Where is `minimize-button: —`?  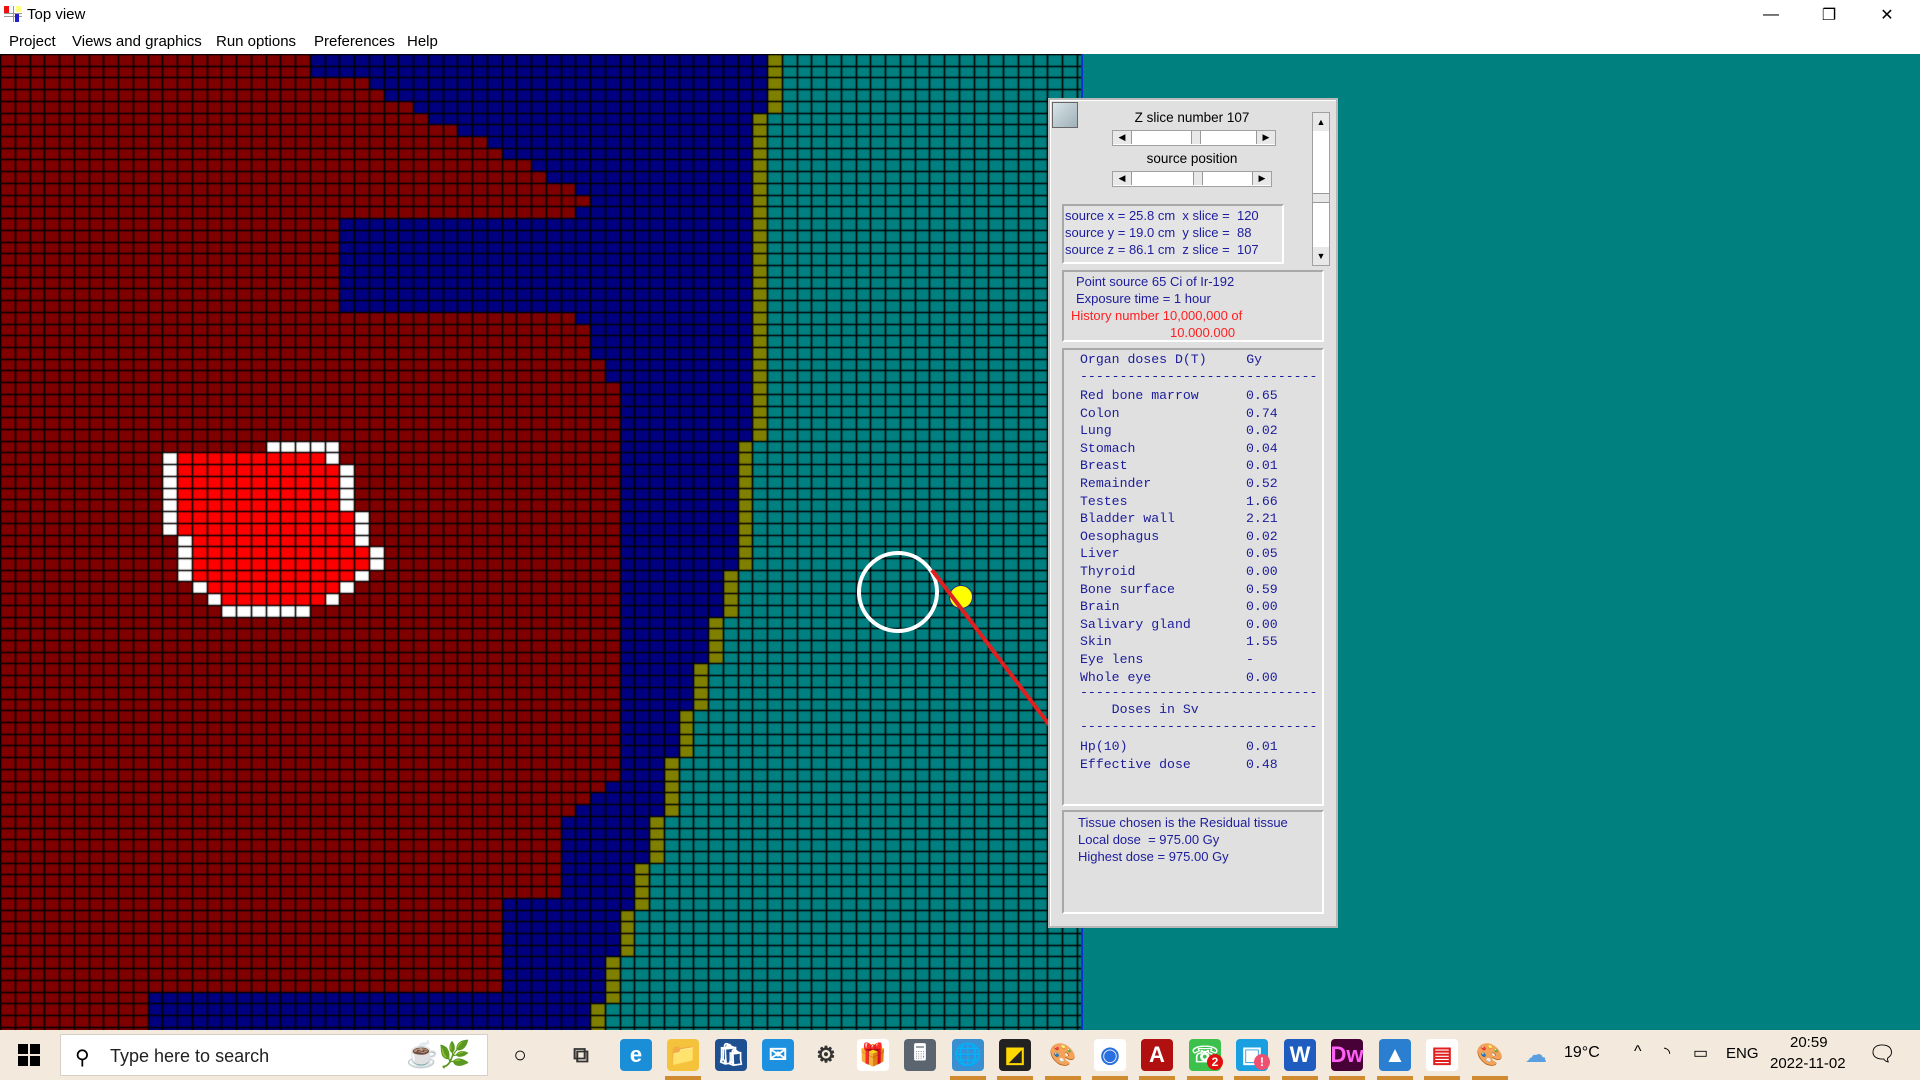
minimize-button: — is located at coordinates (1771, 15).